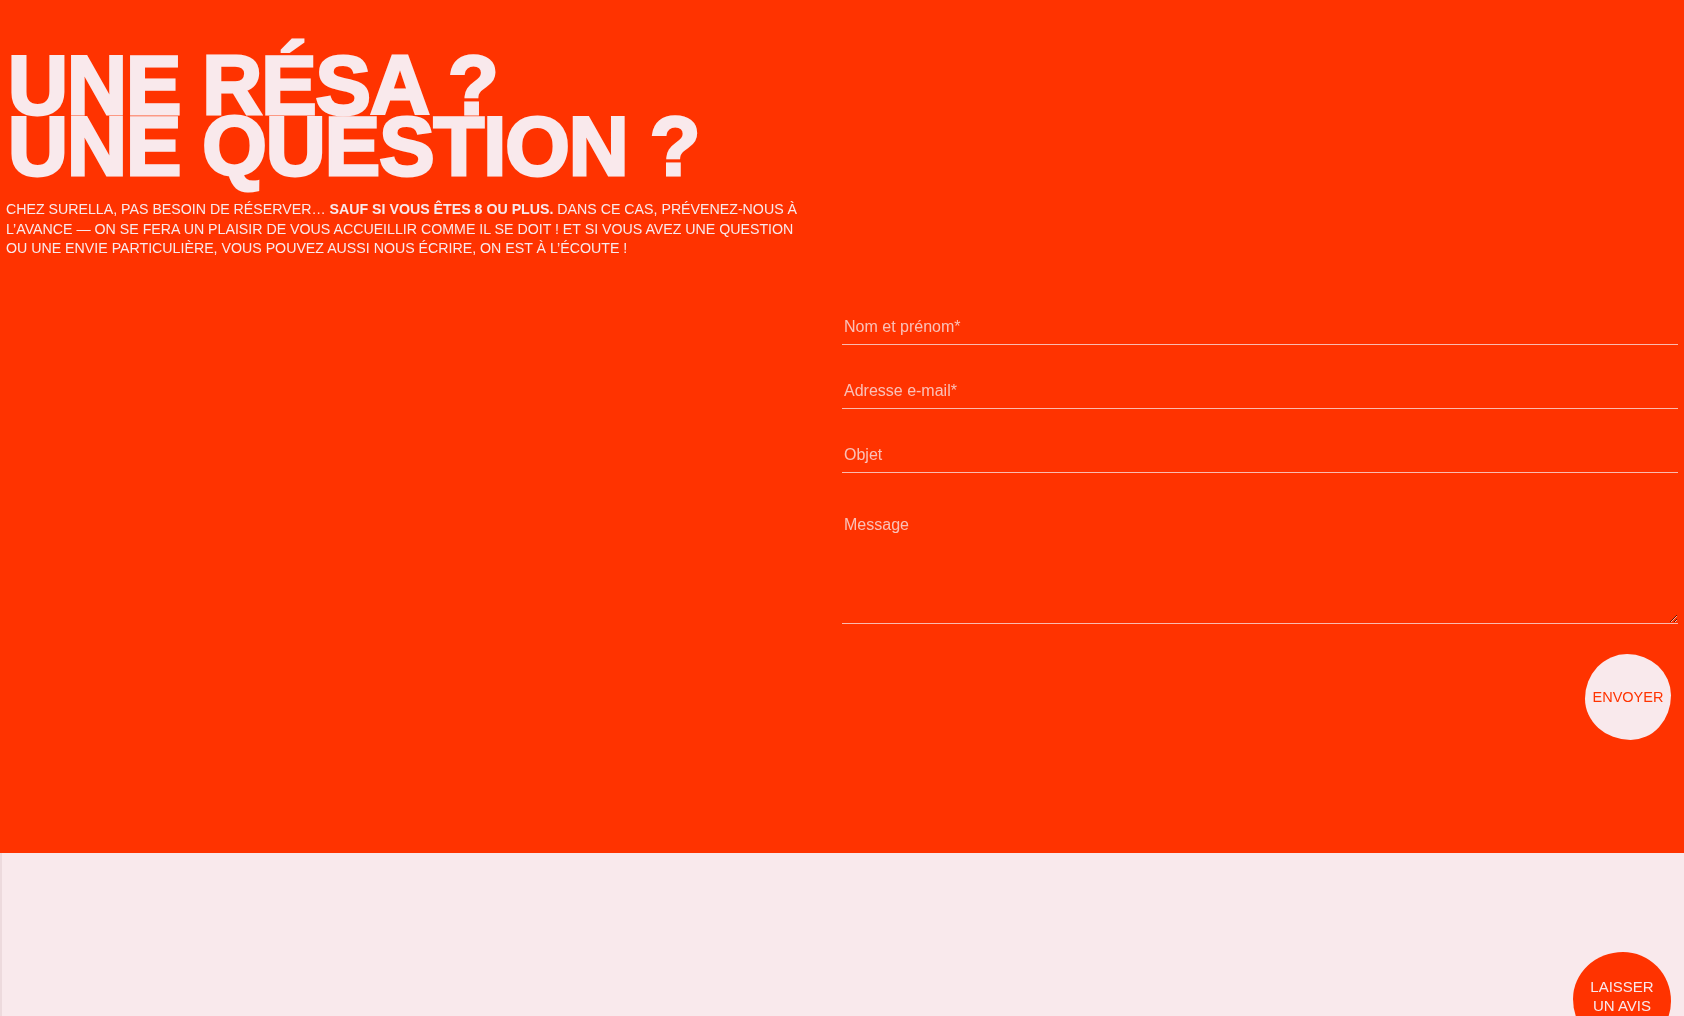  I want to click on heading: UNE RÉSA ? UNE QUESTION ?, so click(354, 115).